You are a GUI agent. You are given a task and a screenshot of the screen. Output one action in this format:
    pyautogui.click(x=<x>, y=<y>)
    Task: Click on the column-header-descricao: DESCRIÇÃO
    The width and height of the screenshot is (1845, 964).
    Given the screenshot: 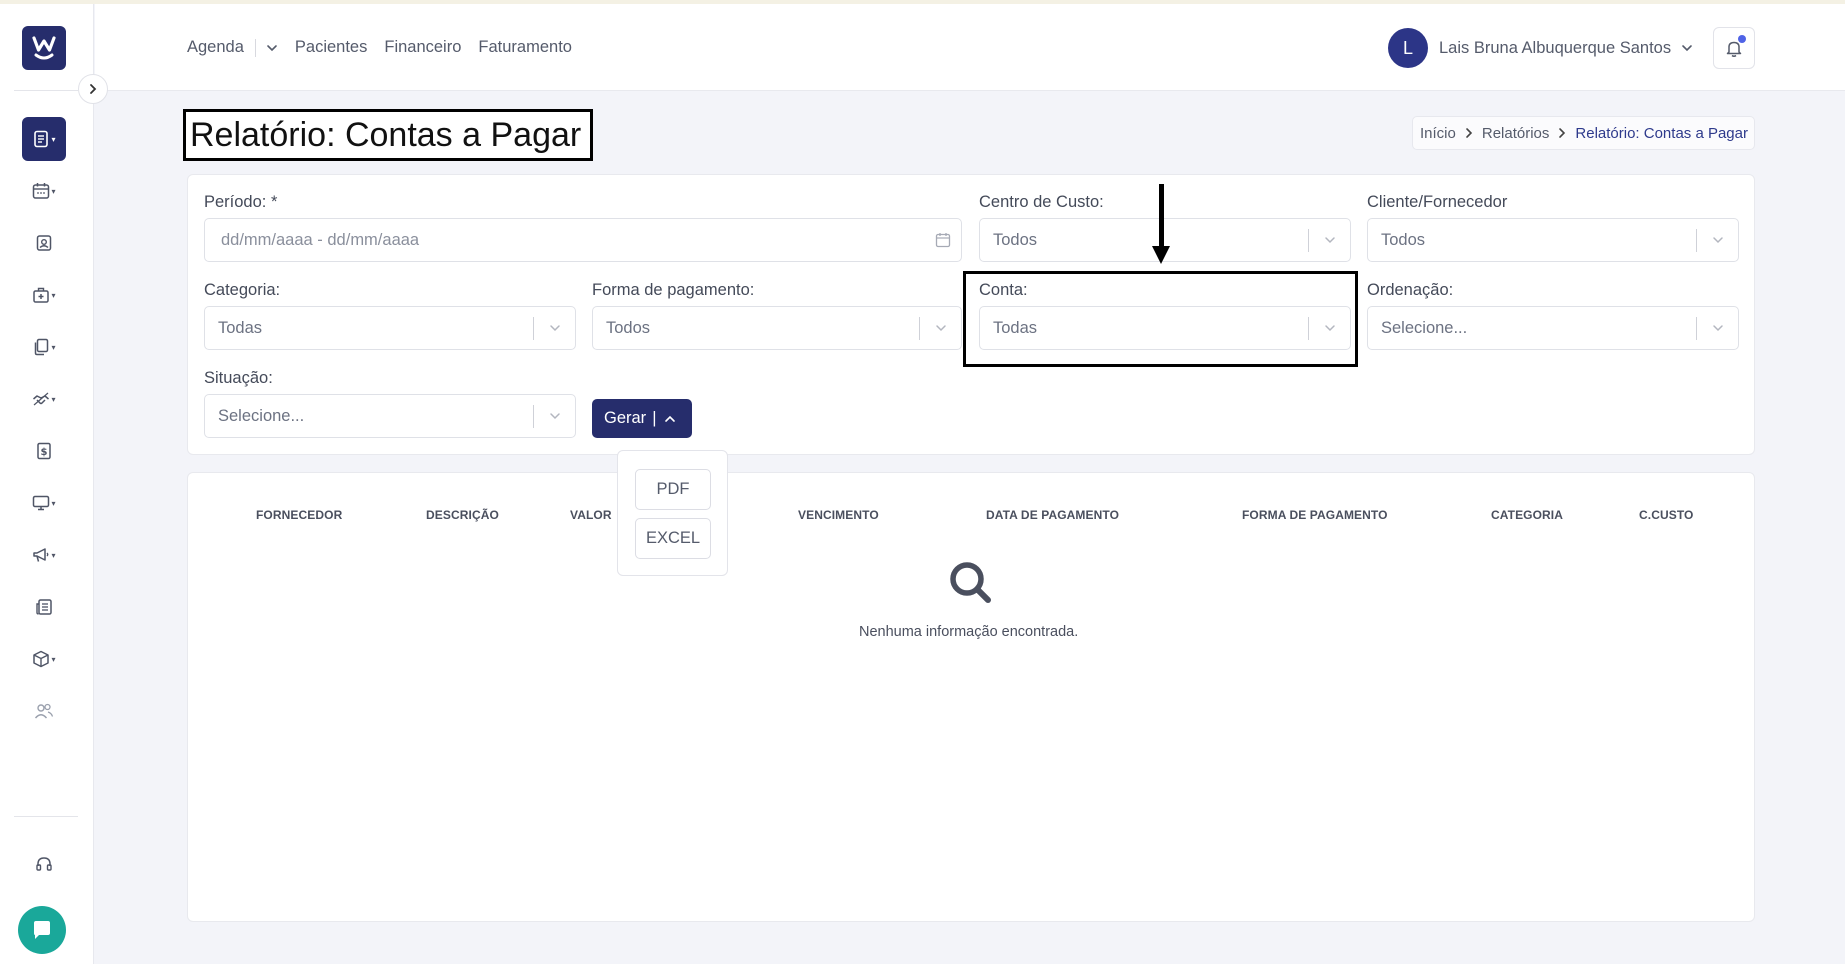 What is the action you would take?
    pyautogui.click(x=462, y=515)
    